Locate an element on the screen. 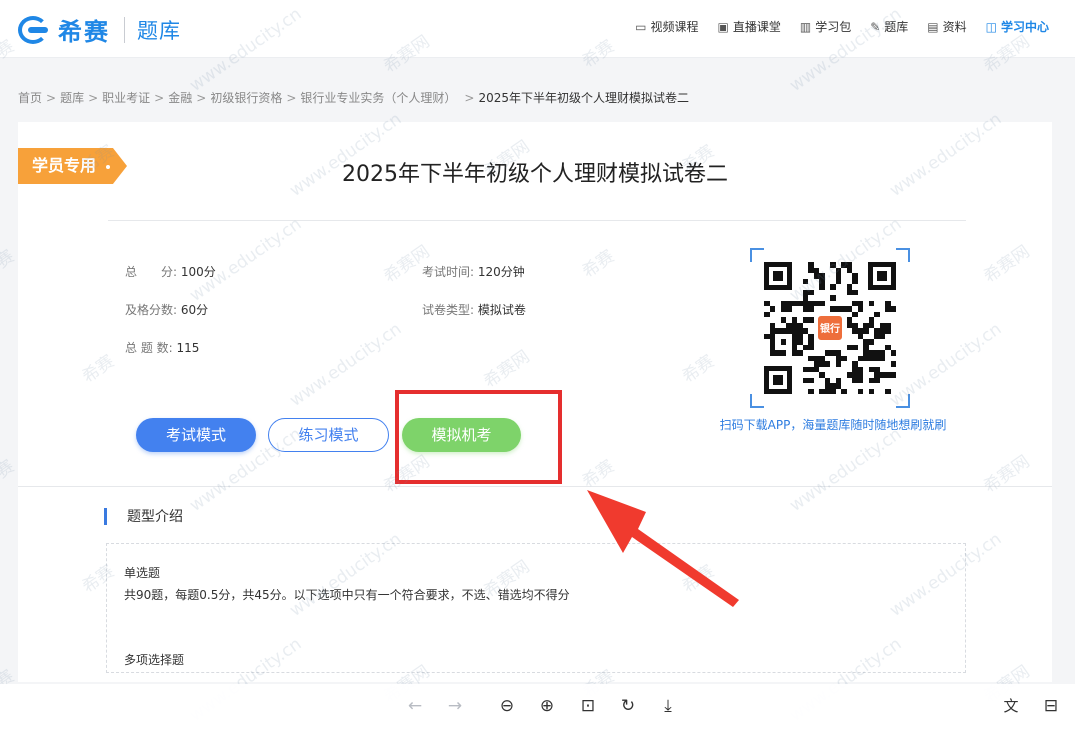 This screenshot has height=729, width=1075. back-arrow-icon: ← is located at coordinates (415, 706).